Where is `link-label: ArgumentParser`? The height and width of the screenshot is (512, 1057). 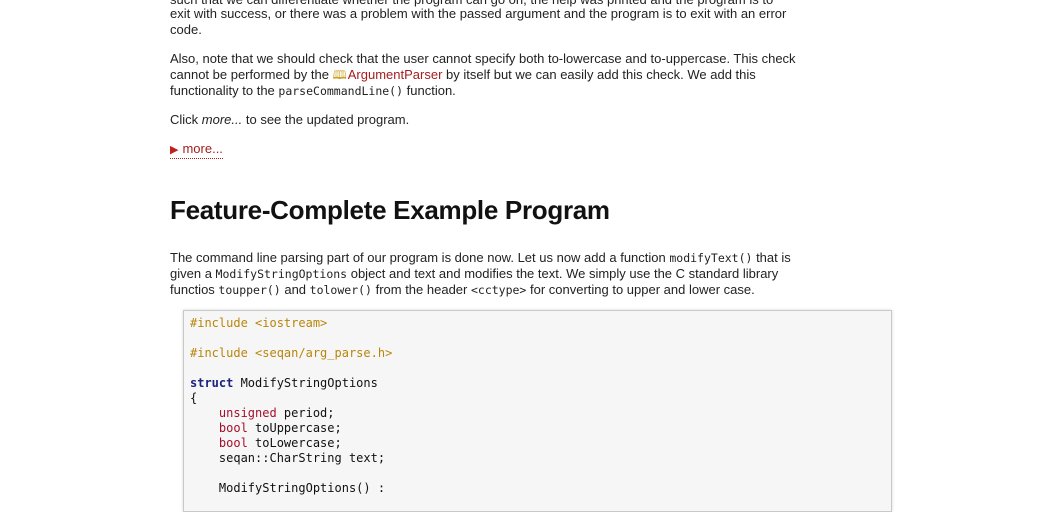 link-label: ArgumentParser is located at coordinates (395, 74).